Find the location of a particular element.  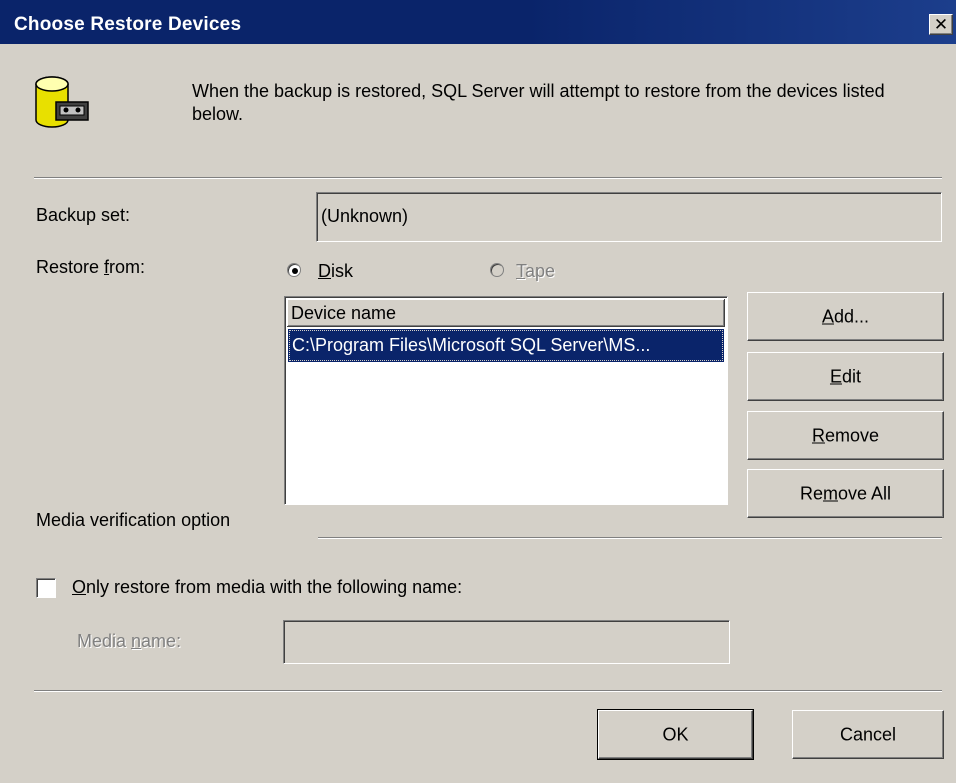

media-name-field is located at coordinates (506, 642).